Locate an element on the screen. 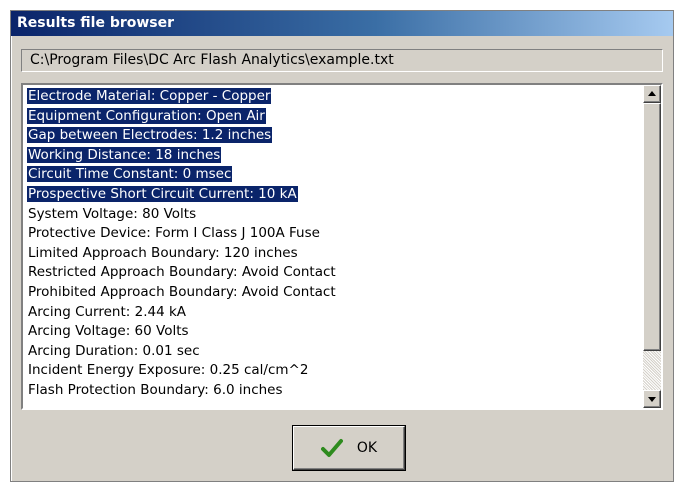 The width and height of the screenshot is (686, 491). result-line-text: Arcing Current: 2.44 kA is located at coordinates (107, 311).